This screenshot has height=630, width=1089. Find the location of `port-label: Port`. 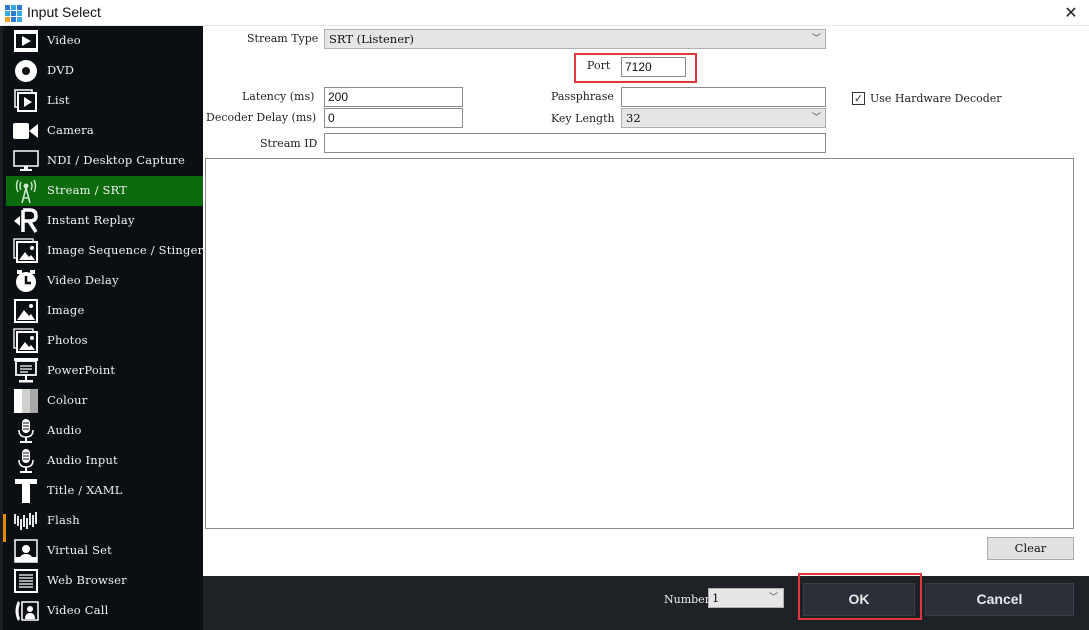

port-label: Port is located at coordinates (599, 65).